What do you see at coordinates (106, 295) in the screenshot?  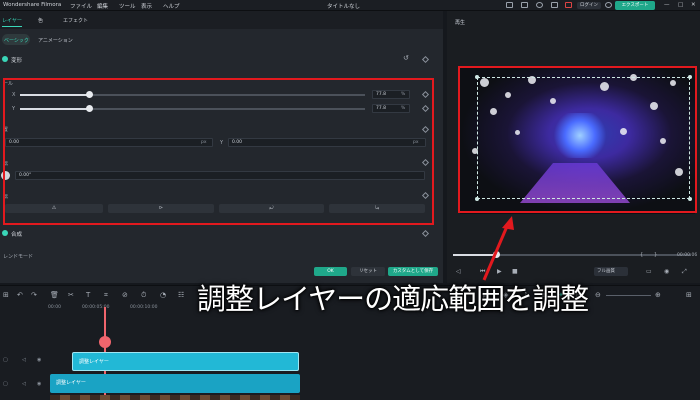 I see `crop-icon: ⌗` at bounding box center [106, 295].